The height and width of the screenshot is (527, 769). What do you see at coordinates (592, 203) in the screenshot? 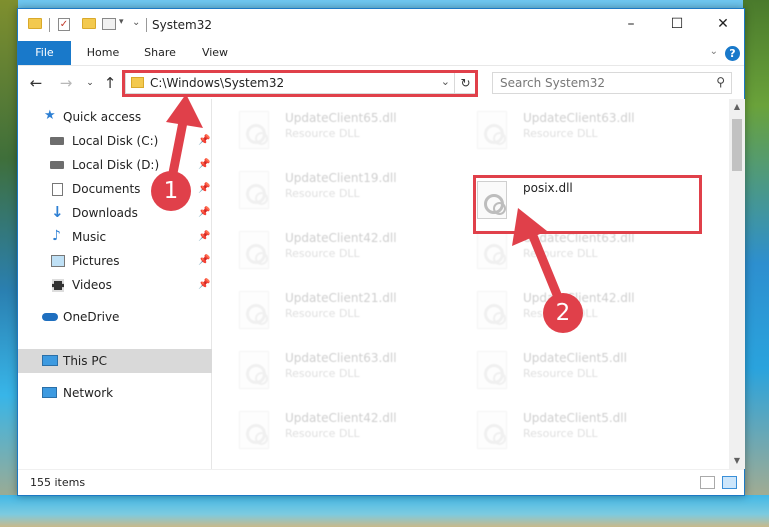
I see `posix-dll-file: posix.dll` at bounding box center [592, 203].